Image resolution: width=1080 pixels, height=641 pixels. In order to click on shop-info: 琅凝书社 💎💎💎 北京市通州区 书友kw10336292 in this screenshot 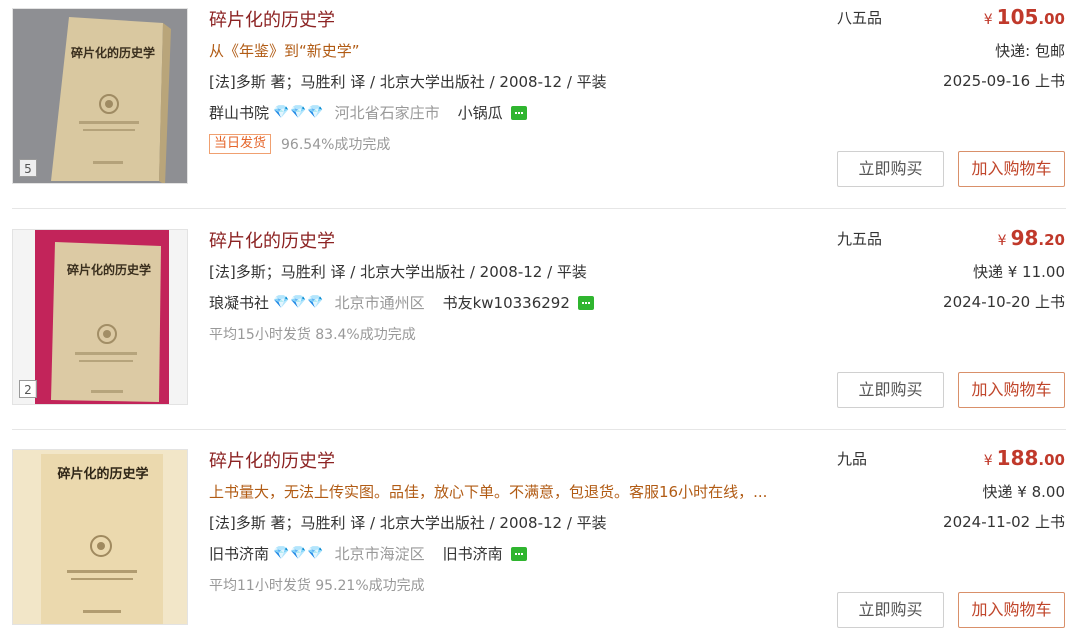, I will do `click(401, 302)`.